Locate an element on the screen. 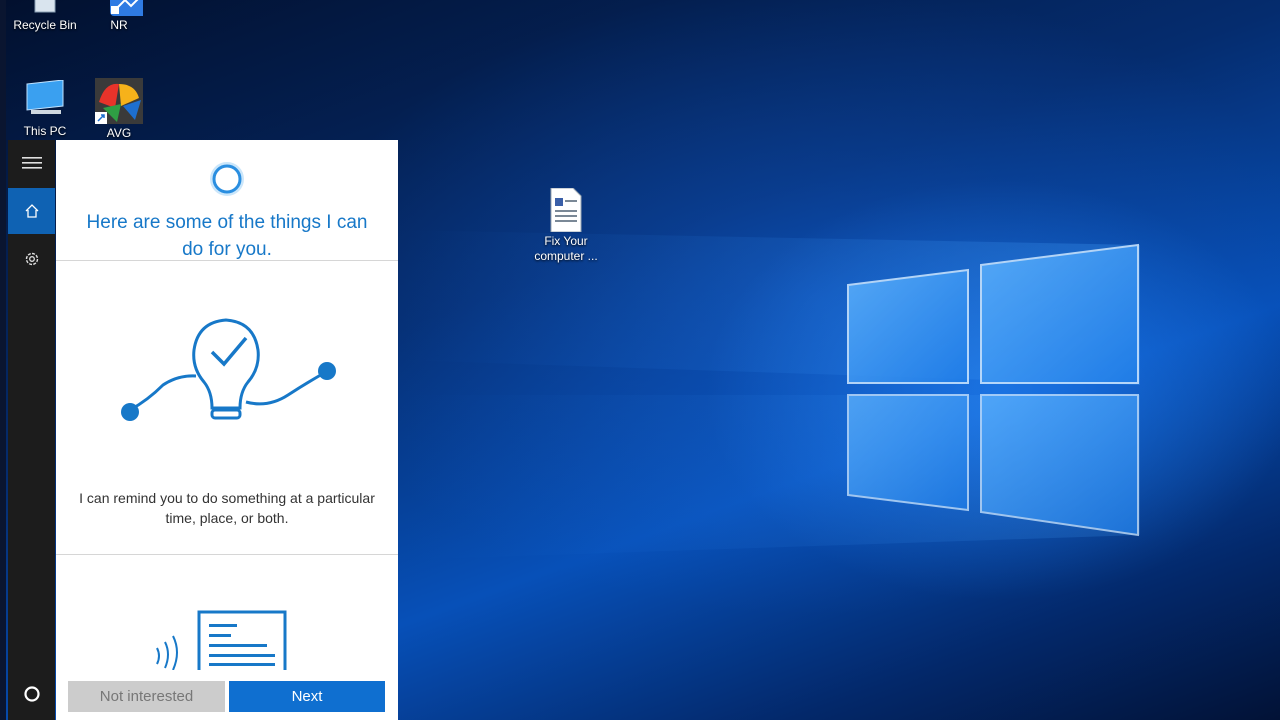 The width and height of the screenshot is (1280, 720). avg-shortcut: AVG is located at coordinates (119, 109).